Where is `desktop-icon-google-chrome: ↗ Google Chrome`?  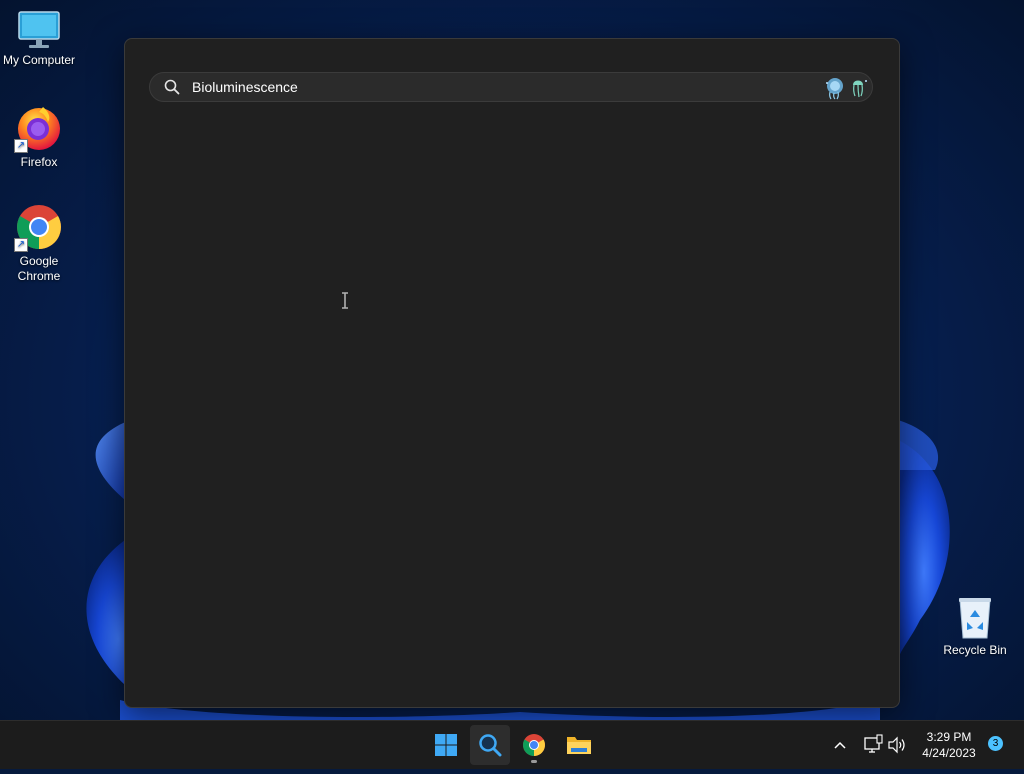
desktop-icon-google-chrome: ↗ Google Chrome is located at coordinates (39, 243).